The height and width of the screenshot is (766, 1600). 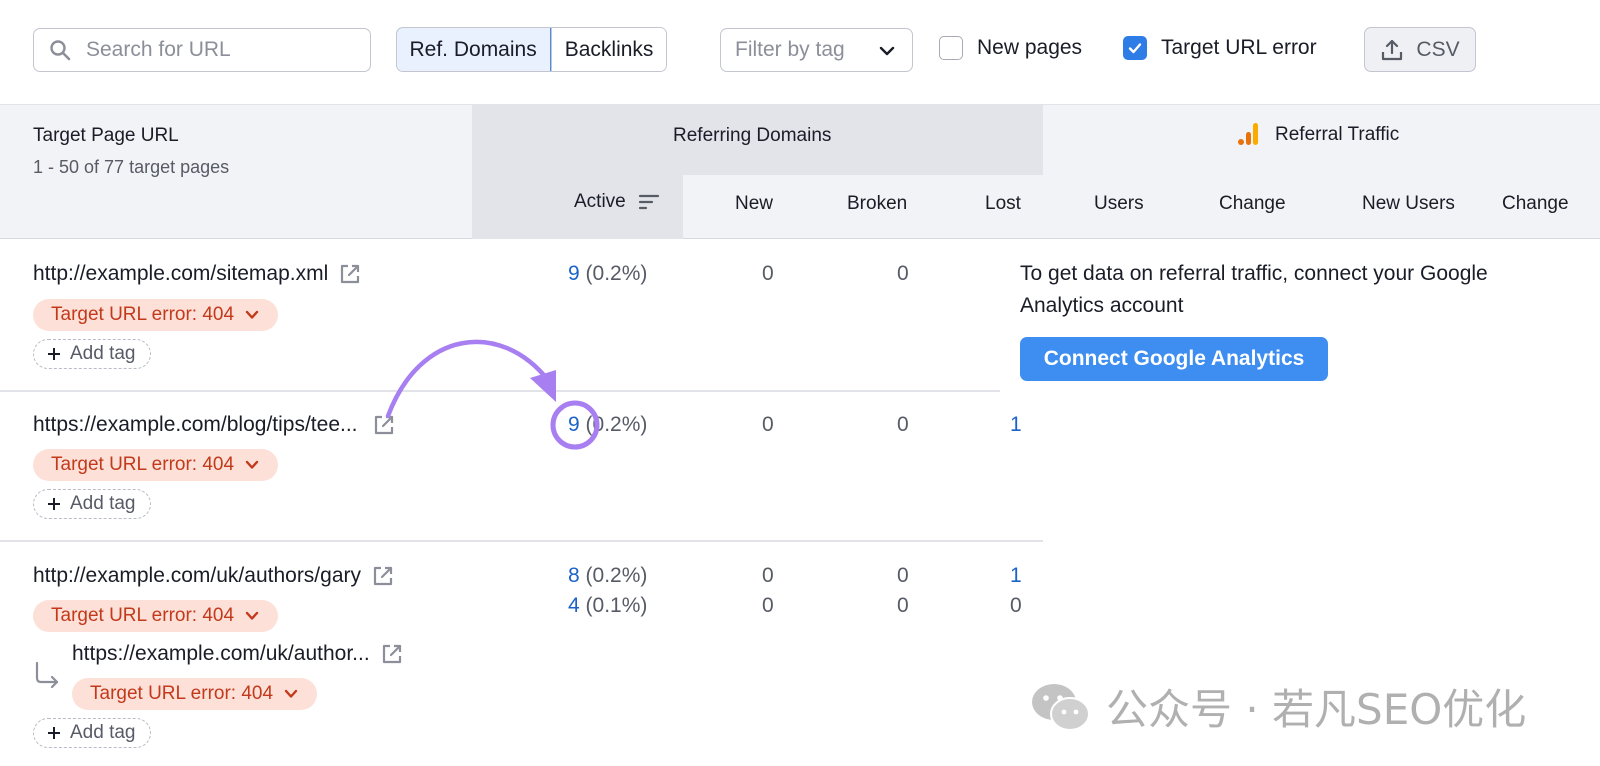 I want to click on watermark-text: 公众号 · 若凡SEO优化, so click(x=1316, y=709).